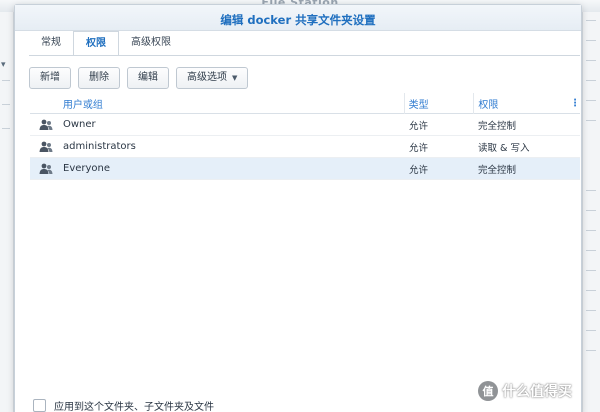 This screenshot has width=600, height=412. What do you see at coordinates (522, 103) in the screenshot?
I see `header-permission: 权限` at bounding box center [522, 103].